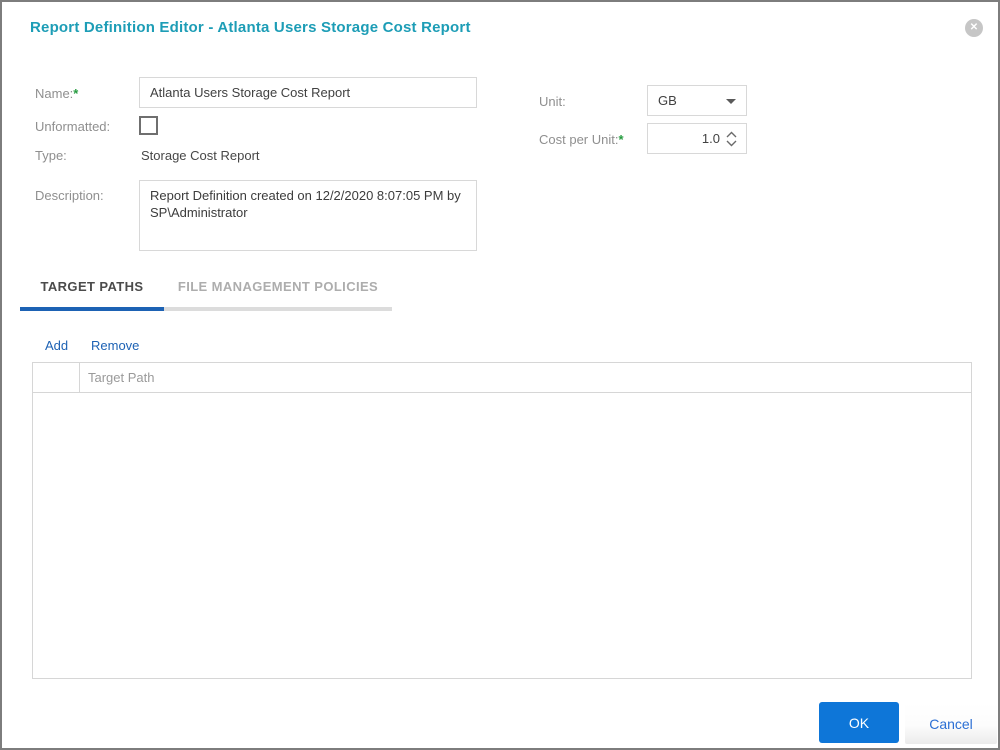 This screenshot has height=750, width=1000. What do you see at coordinates (56, 377) in the screenshot?
I see `column-header-select` at bounding box center [56, 377].